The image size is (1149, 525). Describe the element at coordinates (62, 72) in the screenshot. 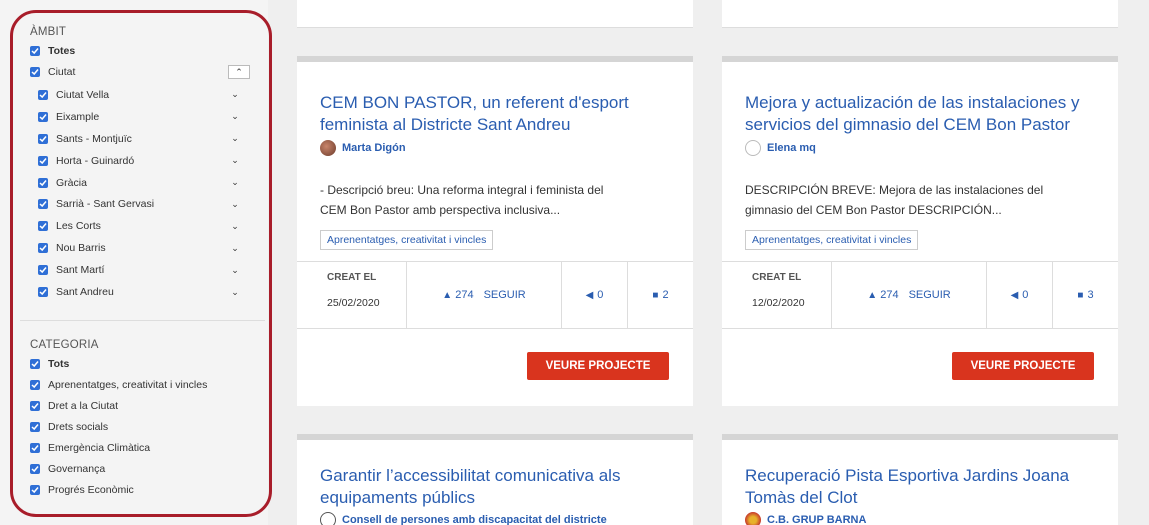

I see `filter-label: Ciutat` at that location.